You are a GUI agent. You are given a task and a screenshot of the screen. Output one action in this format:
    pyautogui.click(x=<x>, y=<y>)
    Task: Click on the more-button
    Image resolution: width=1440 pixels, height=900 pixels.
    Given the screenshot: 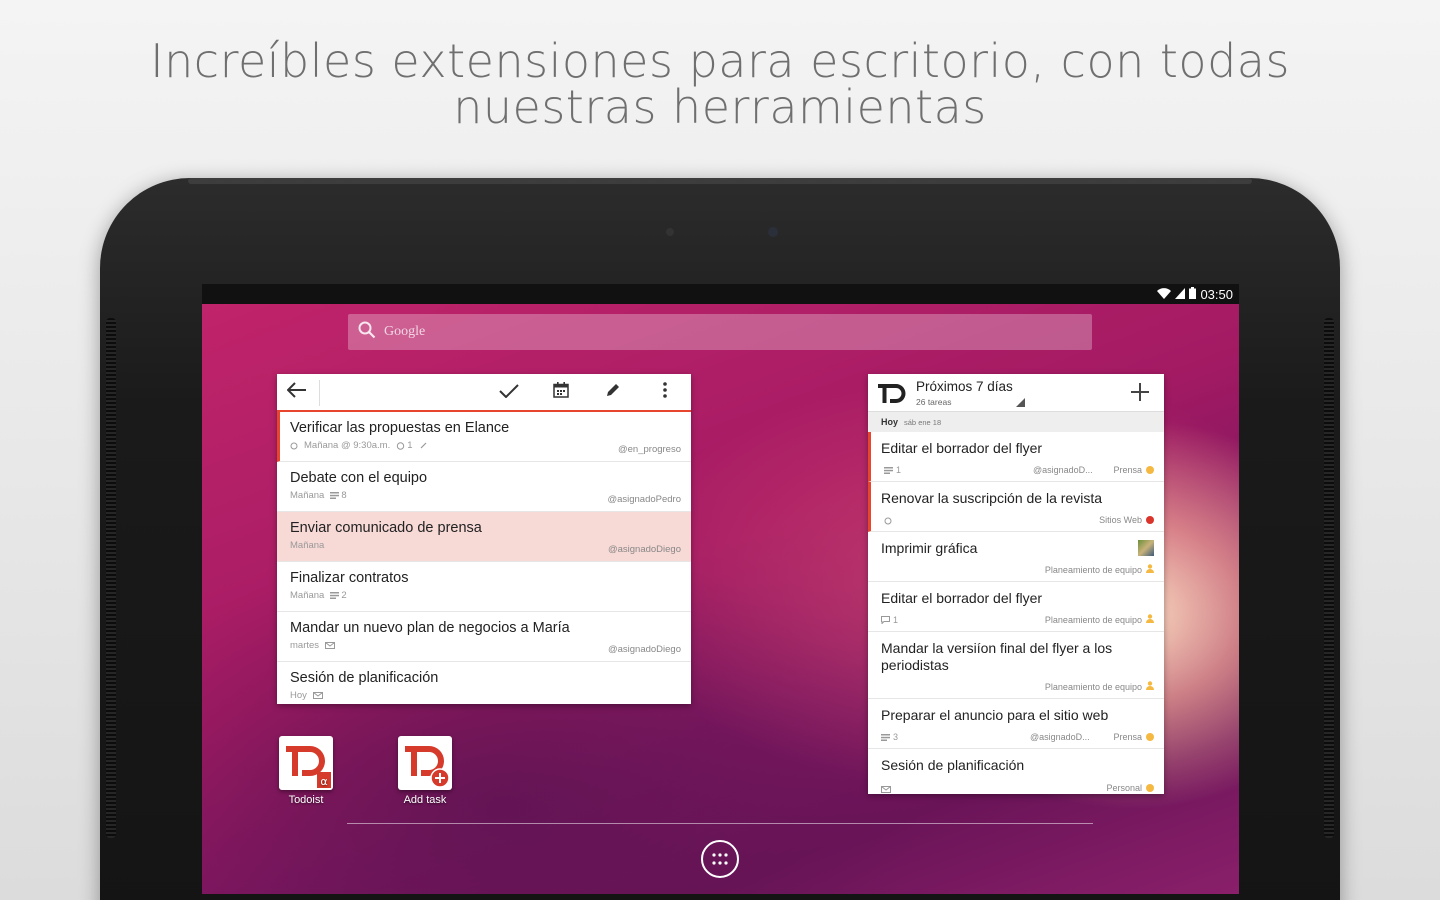 What is the action you would take?
    pyautogui.click(x=665, y=392)
    